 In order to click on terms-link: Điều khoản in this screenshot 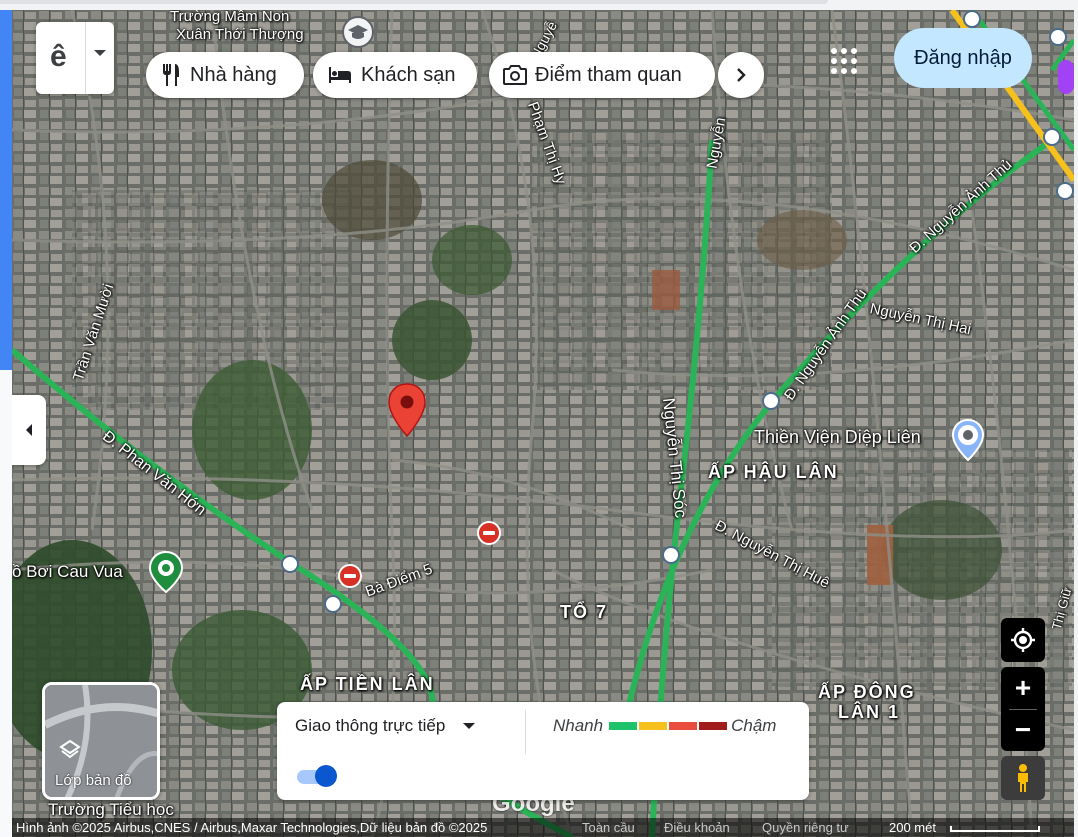, I will do `click(697, 827)`.